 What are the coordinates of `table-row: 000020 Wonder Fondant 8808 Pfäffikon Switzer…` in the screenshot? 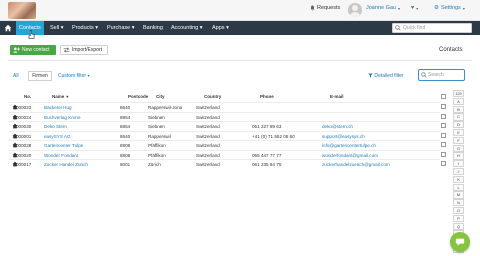 It's located at (227, 154).